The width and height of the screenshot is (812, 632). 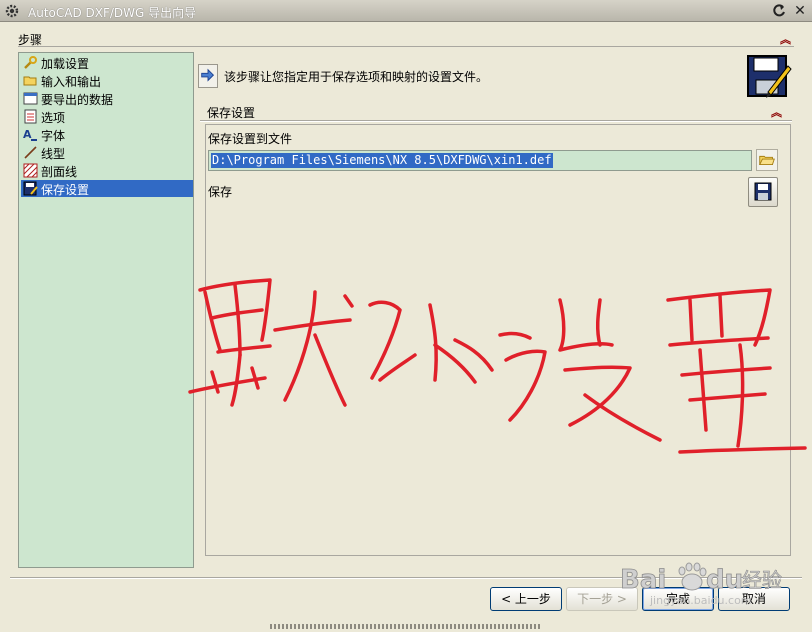 I want to click on save-button, so click(x=763, y=192).